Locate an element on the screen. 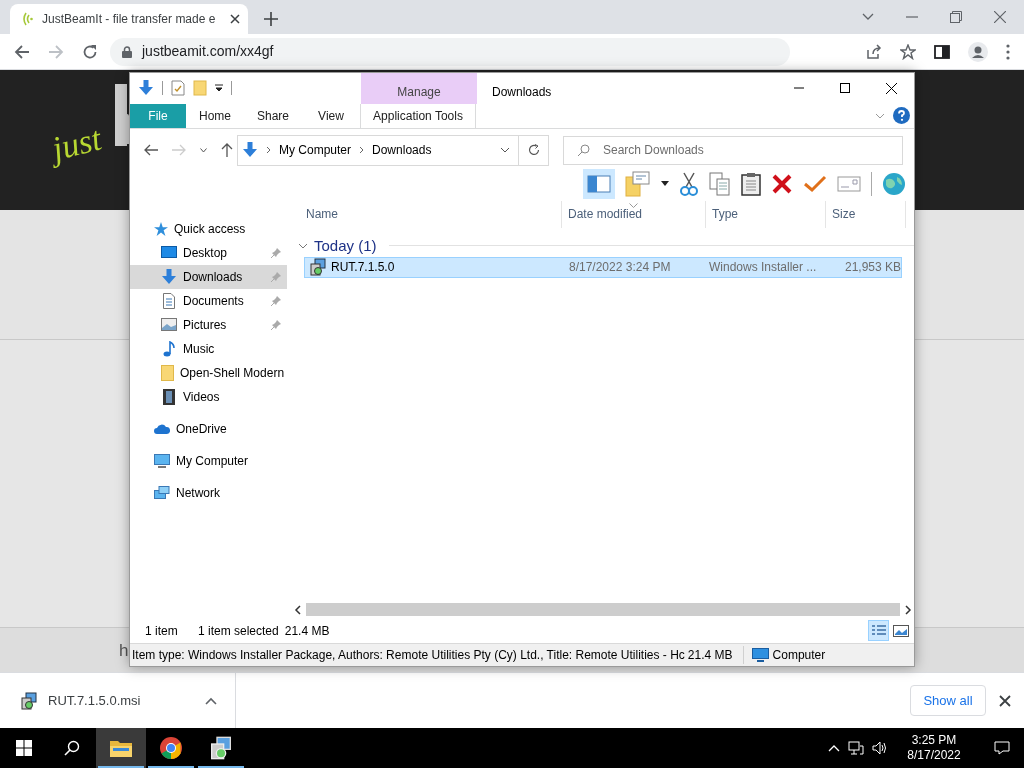  window-title: Downloads is located at coordinates (522, 92).